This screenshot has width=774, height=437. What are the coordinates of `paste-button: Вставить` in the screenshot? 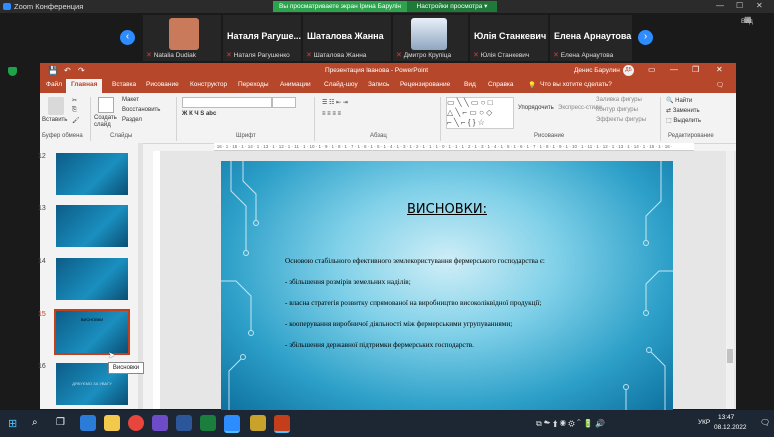 It's located at (54, 120).